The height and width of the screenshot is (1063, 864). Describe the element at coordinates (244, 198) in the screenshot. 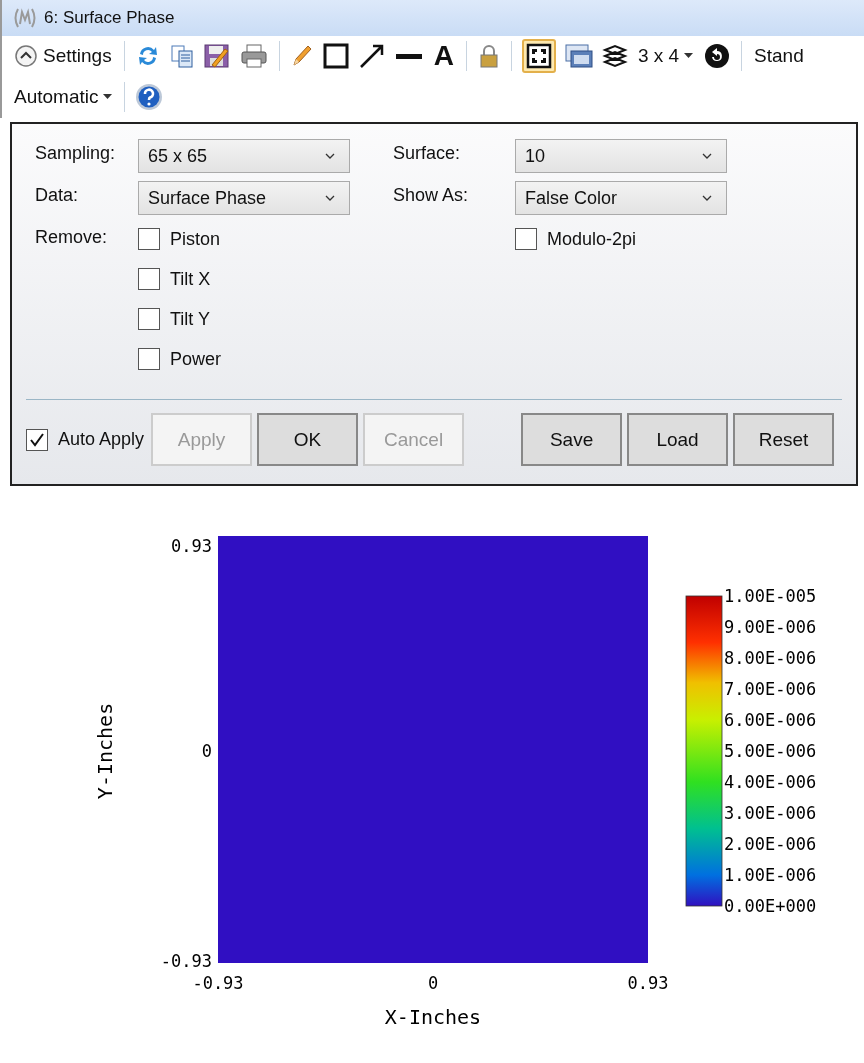

I see `dropdown: Surface Phase` at that location.